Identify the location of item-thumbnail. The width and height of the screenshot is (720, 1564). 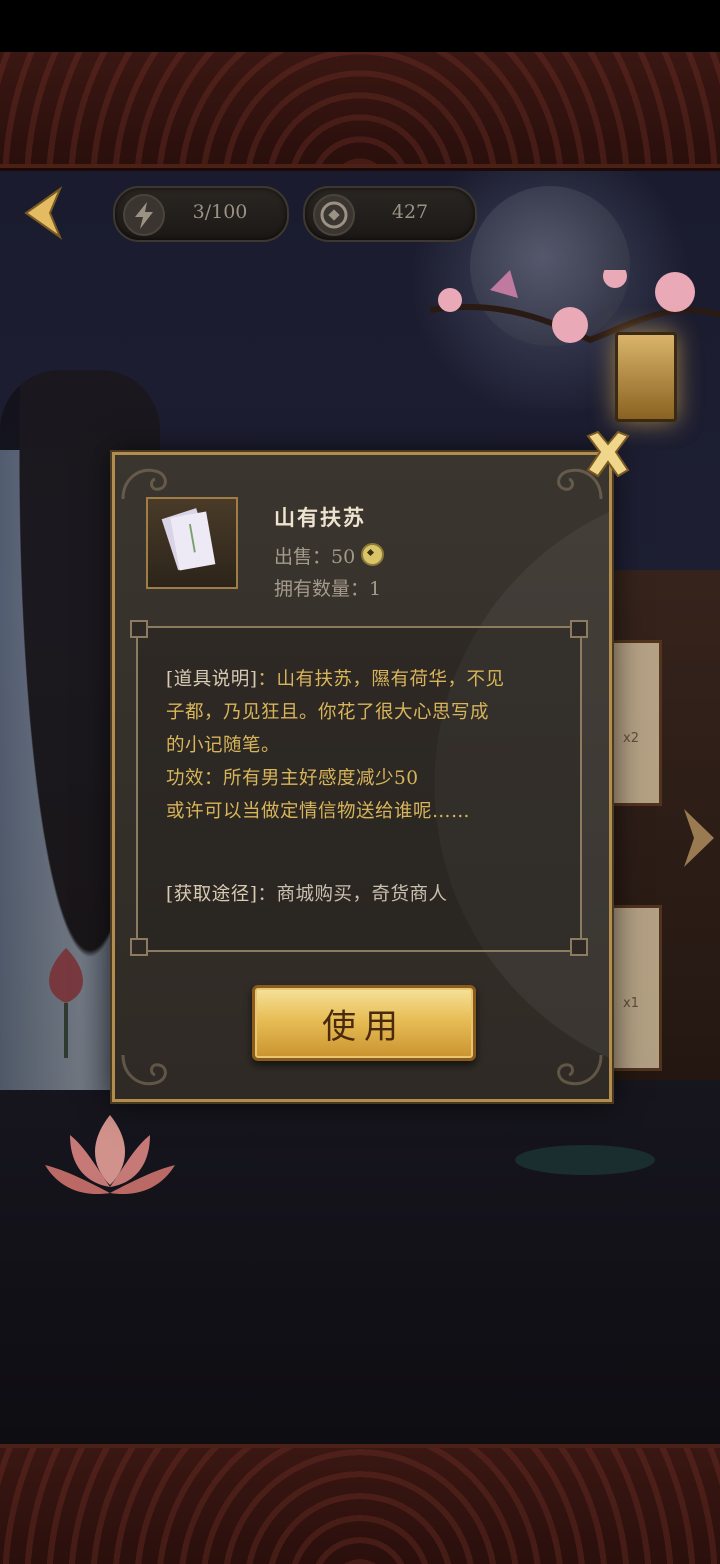
(192, 543).